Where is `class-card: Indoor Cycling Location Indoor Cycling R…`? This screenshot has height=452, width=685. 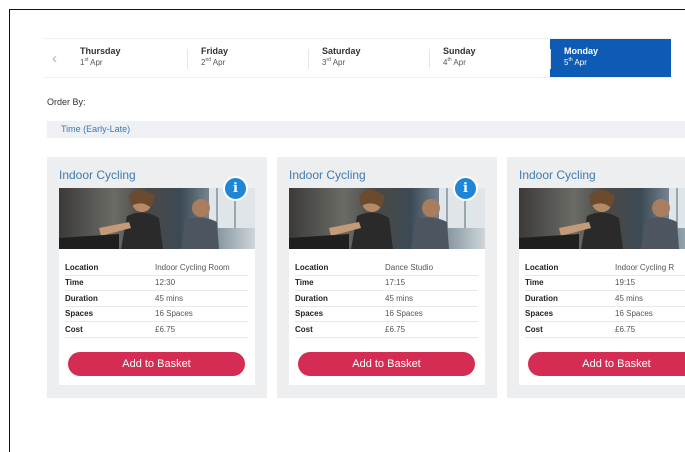
class-card: Indoor Cycling Location Indoor Cycling R… is located at coordinates (596, 277).